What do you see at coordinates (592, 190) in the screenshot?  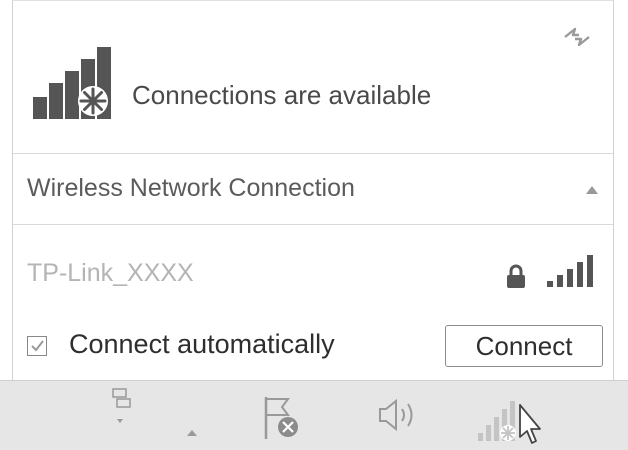 I see `chevron-up-icon` at bounding box center [592, 190].